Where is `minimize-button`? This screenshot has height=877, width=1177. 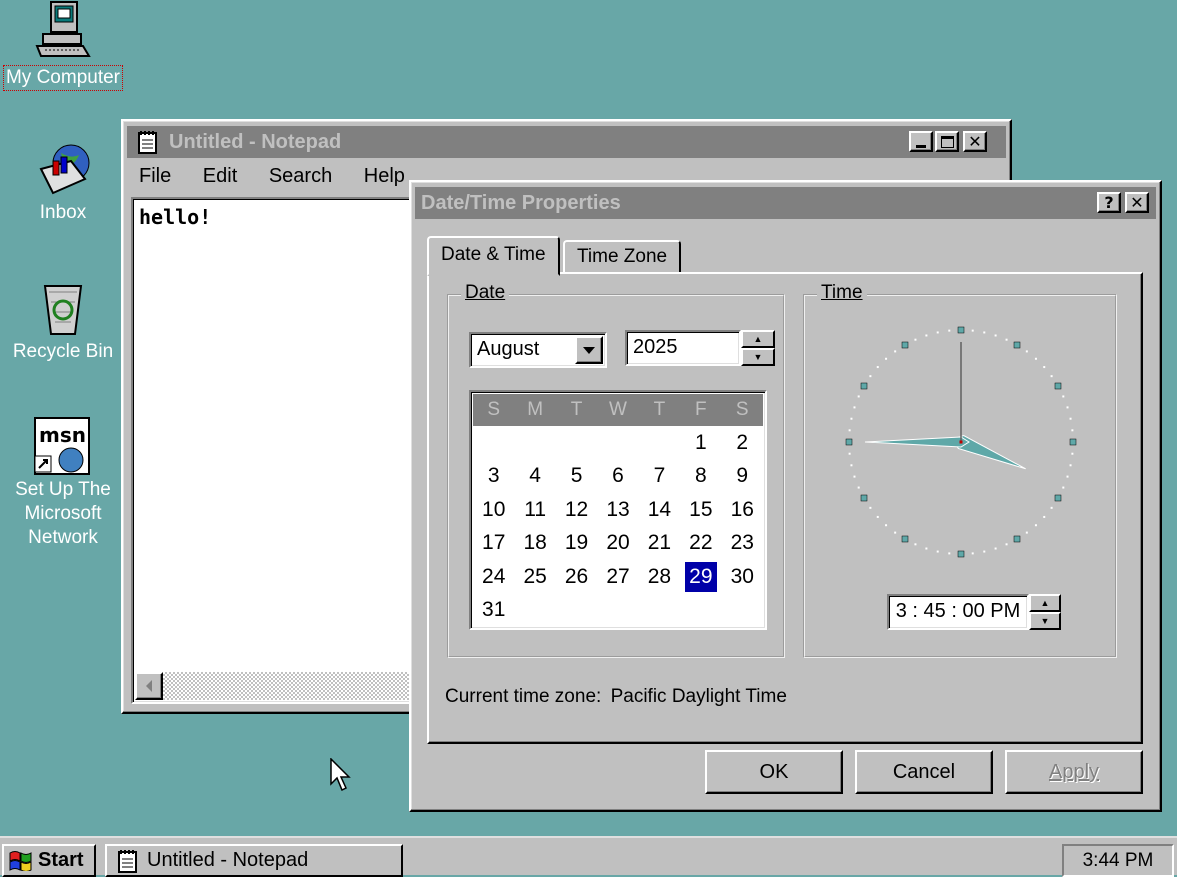
minimize-button is located at coordinates (921, 141).